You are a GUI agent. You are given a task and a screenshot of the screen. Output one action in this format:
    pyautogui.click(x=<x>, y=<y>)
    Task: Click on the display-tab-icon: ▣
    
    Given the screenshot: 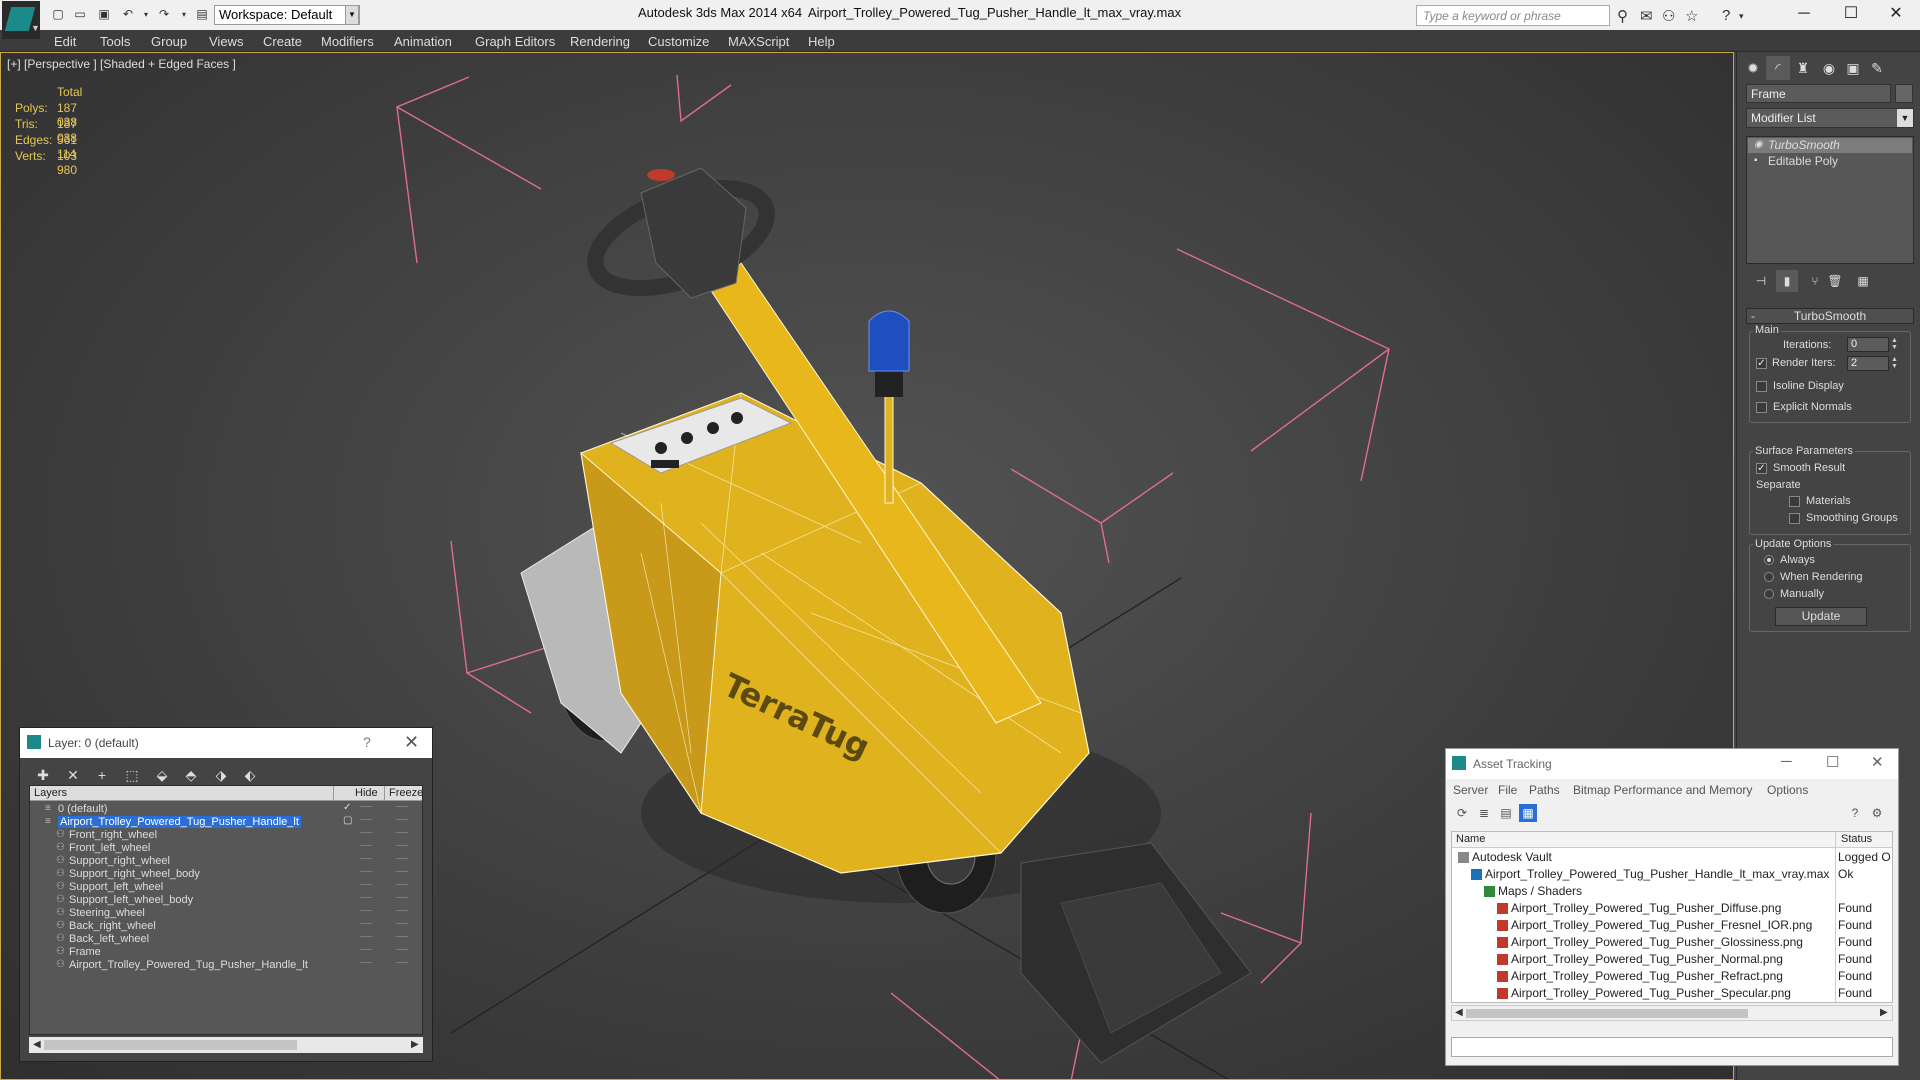 What is the action you would take?
    pyautogui.click(x=1853, y=68)
    